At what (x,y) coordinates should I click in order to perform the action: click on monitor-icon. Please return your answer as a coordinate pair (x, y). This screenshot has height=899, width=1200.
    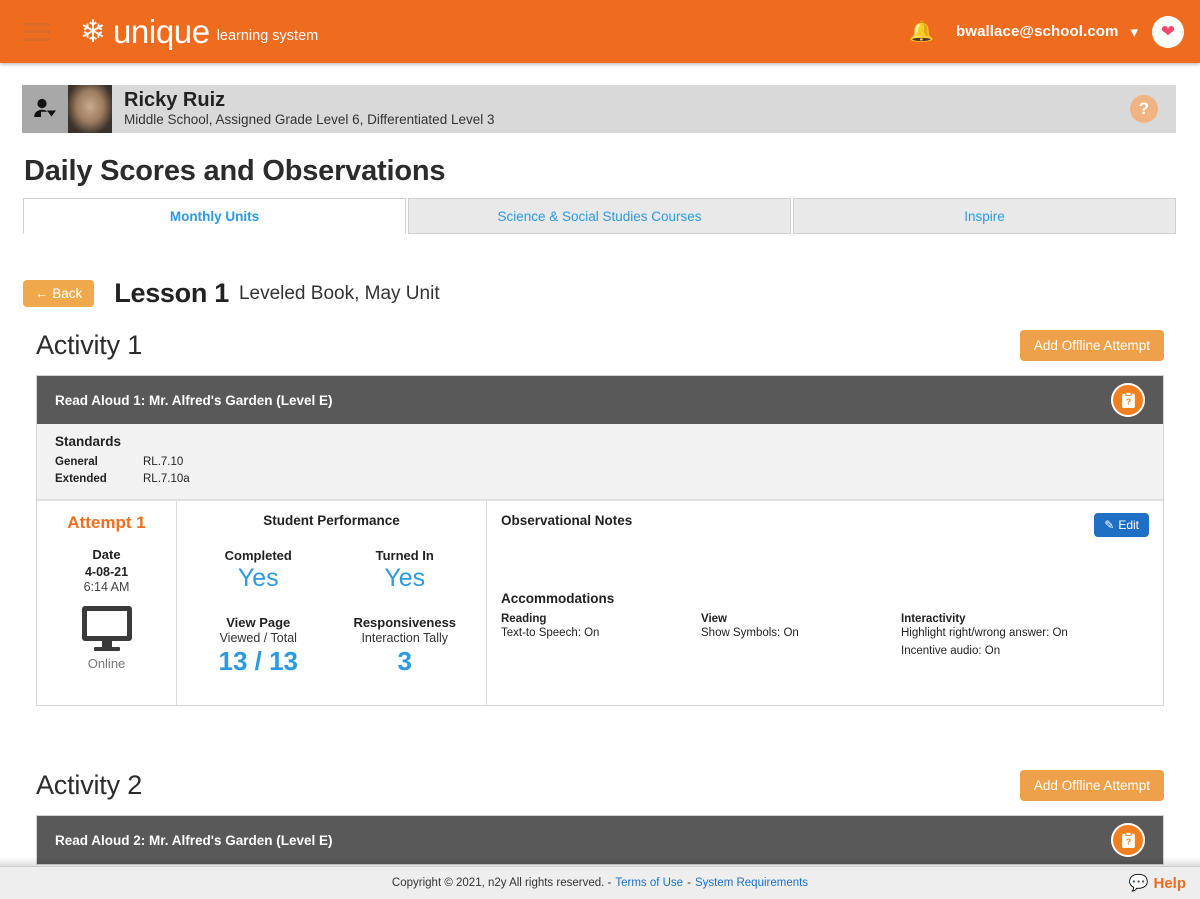
    Looking at the image, I should click on (106, 629).